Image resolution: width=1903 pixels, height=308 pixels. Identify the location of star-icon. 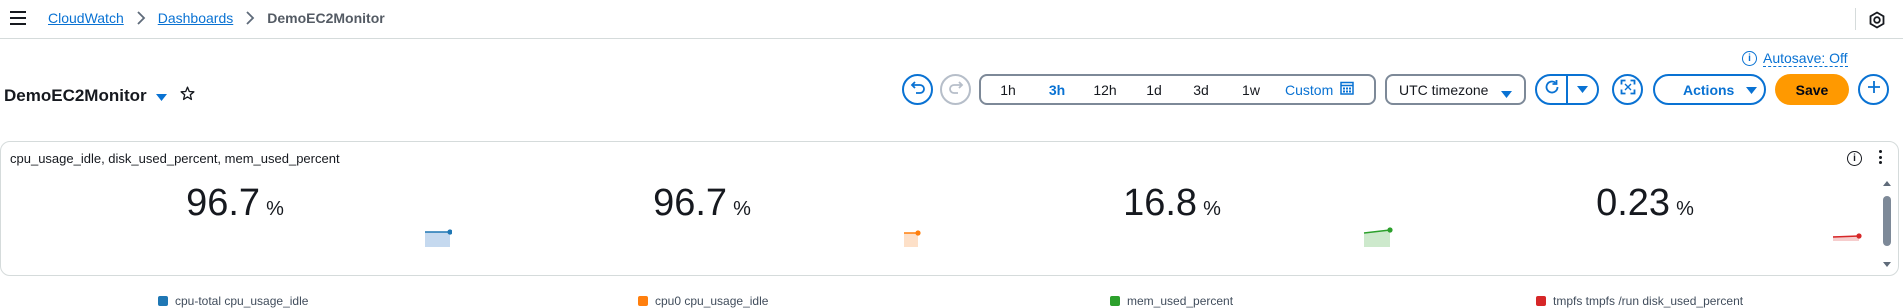
(187, 95).